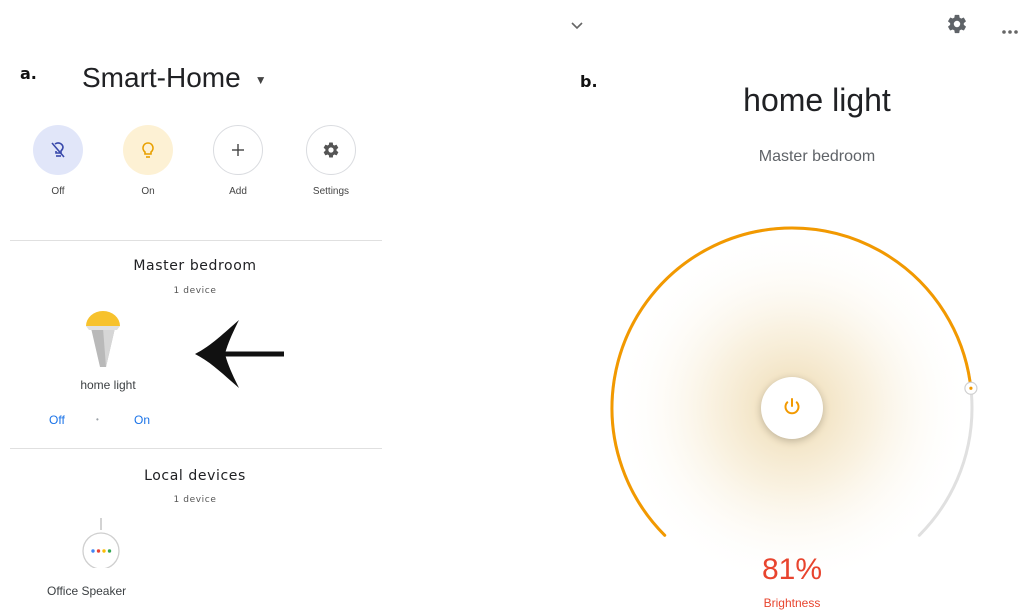 This screenshot has width=1022, height=614. What do you see at coordinates (817, 156) in the screenshot?
I see `device-room: Master bedroom` at bounding box center [817, 156].